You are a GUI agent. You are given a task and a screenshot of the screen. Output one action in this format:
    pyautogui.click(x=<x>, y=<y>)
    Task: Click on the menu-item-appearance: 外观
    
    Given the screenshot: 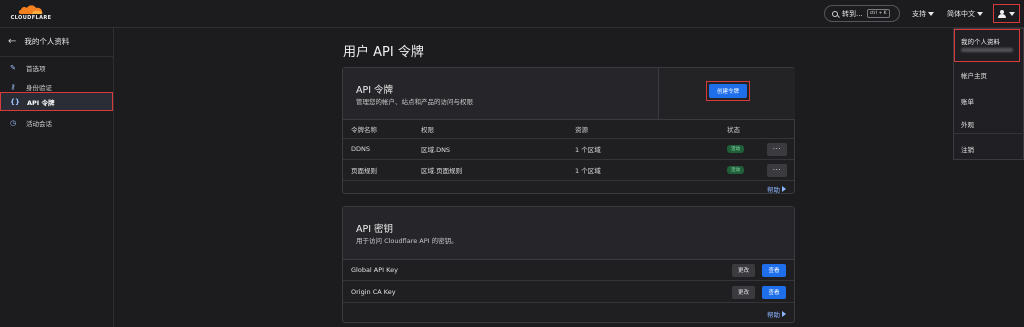 What is the action you would take?
    pyautogui.click(x=989, y=124)
    